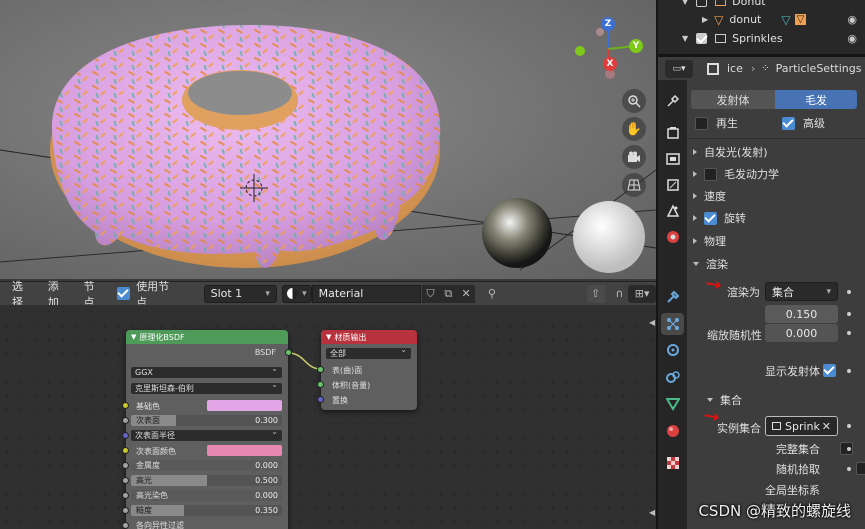  What do you see at coordinates (125, 510) in the screenshot?
I see `roughness-socket` at bounding box center [125, 510].